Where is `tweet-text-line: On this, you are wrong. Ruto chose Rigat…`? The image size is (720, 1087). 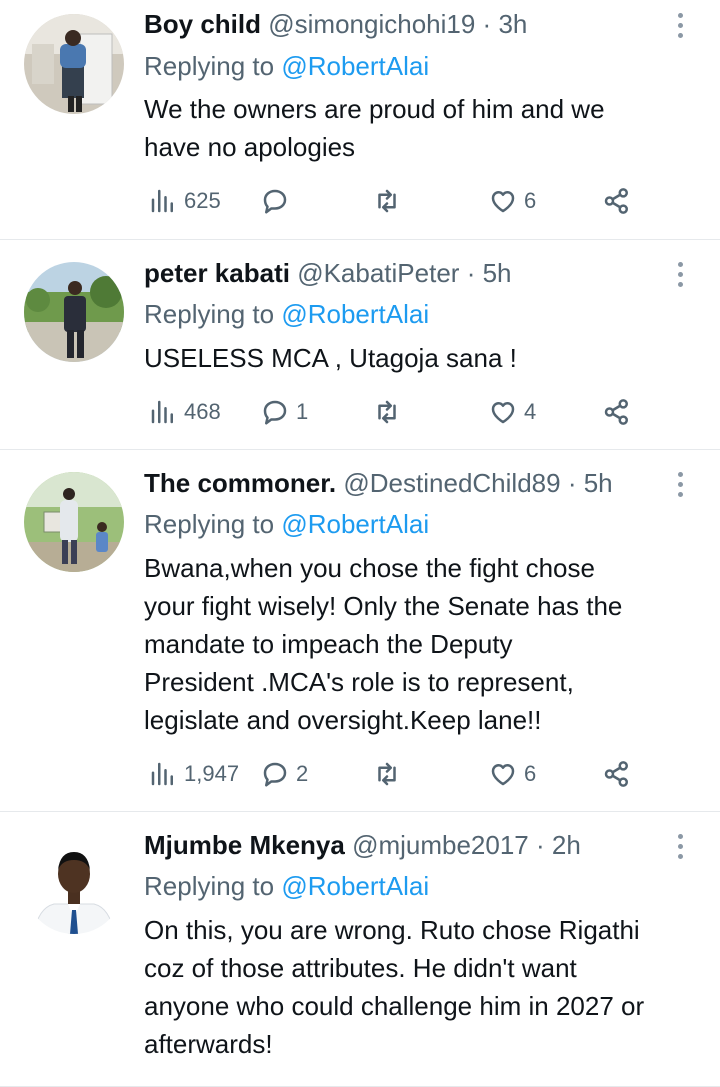
tweet-text-line: On this, you are wrong. Ruto chose Rigat… is located at coordinates (392, 930).